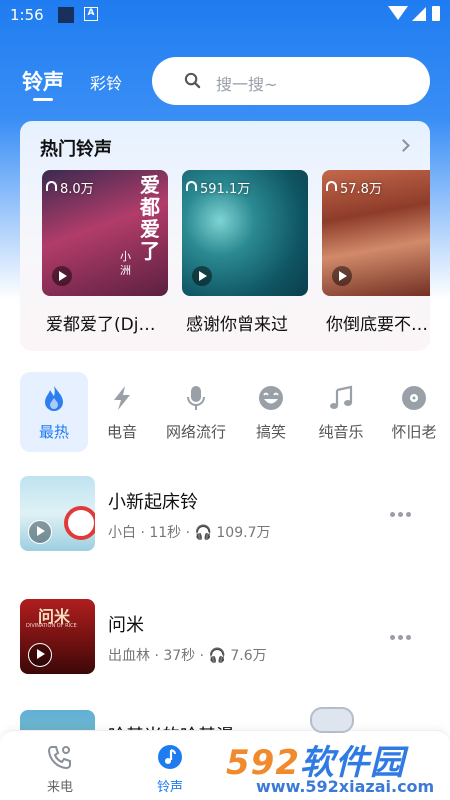  Describe the element at coordinates (245, 233) in the screenshot. I see `hot-item-cover: 591.1万` at that location.